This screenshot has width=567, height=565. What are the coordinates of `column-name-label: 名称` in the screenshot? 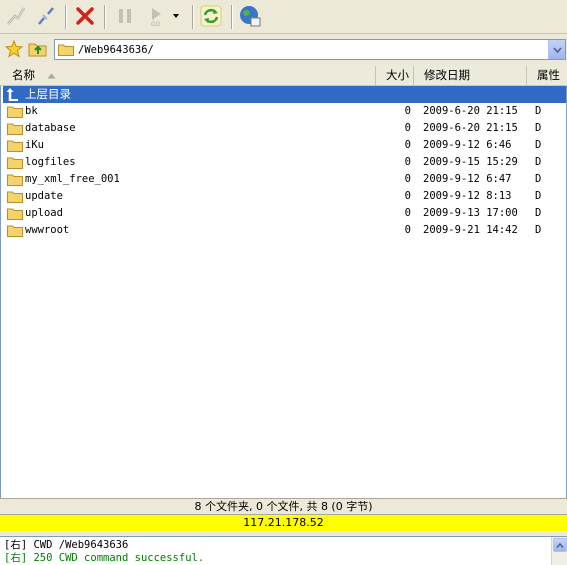 It's located at (23, 75).